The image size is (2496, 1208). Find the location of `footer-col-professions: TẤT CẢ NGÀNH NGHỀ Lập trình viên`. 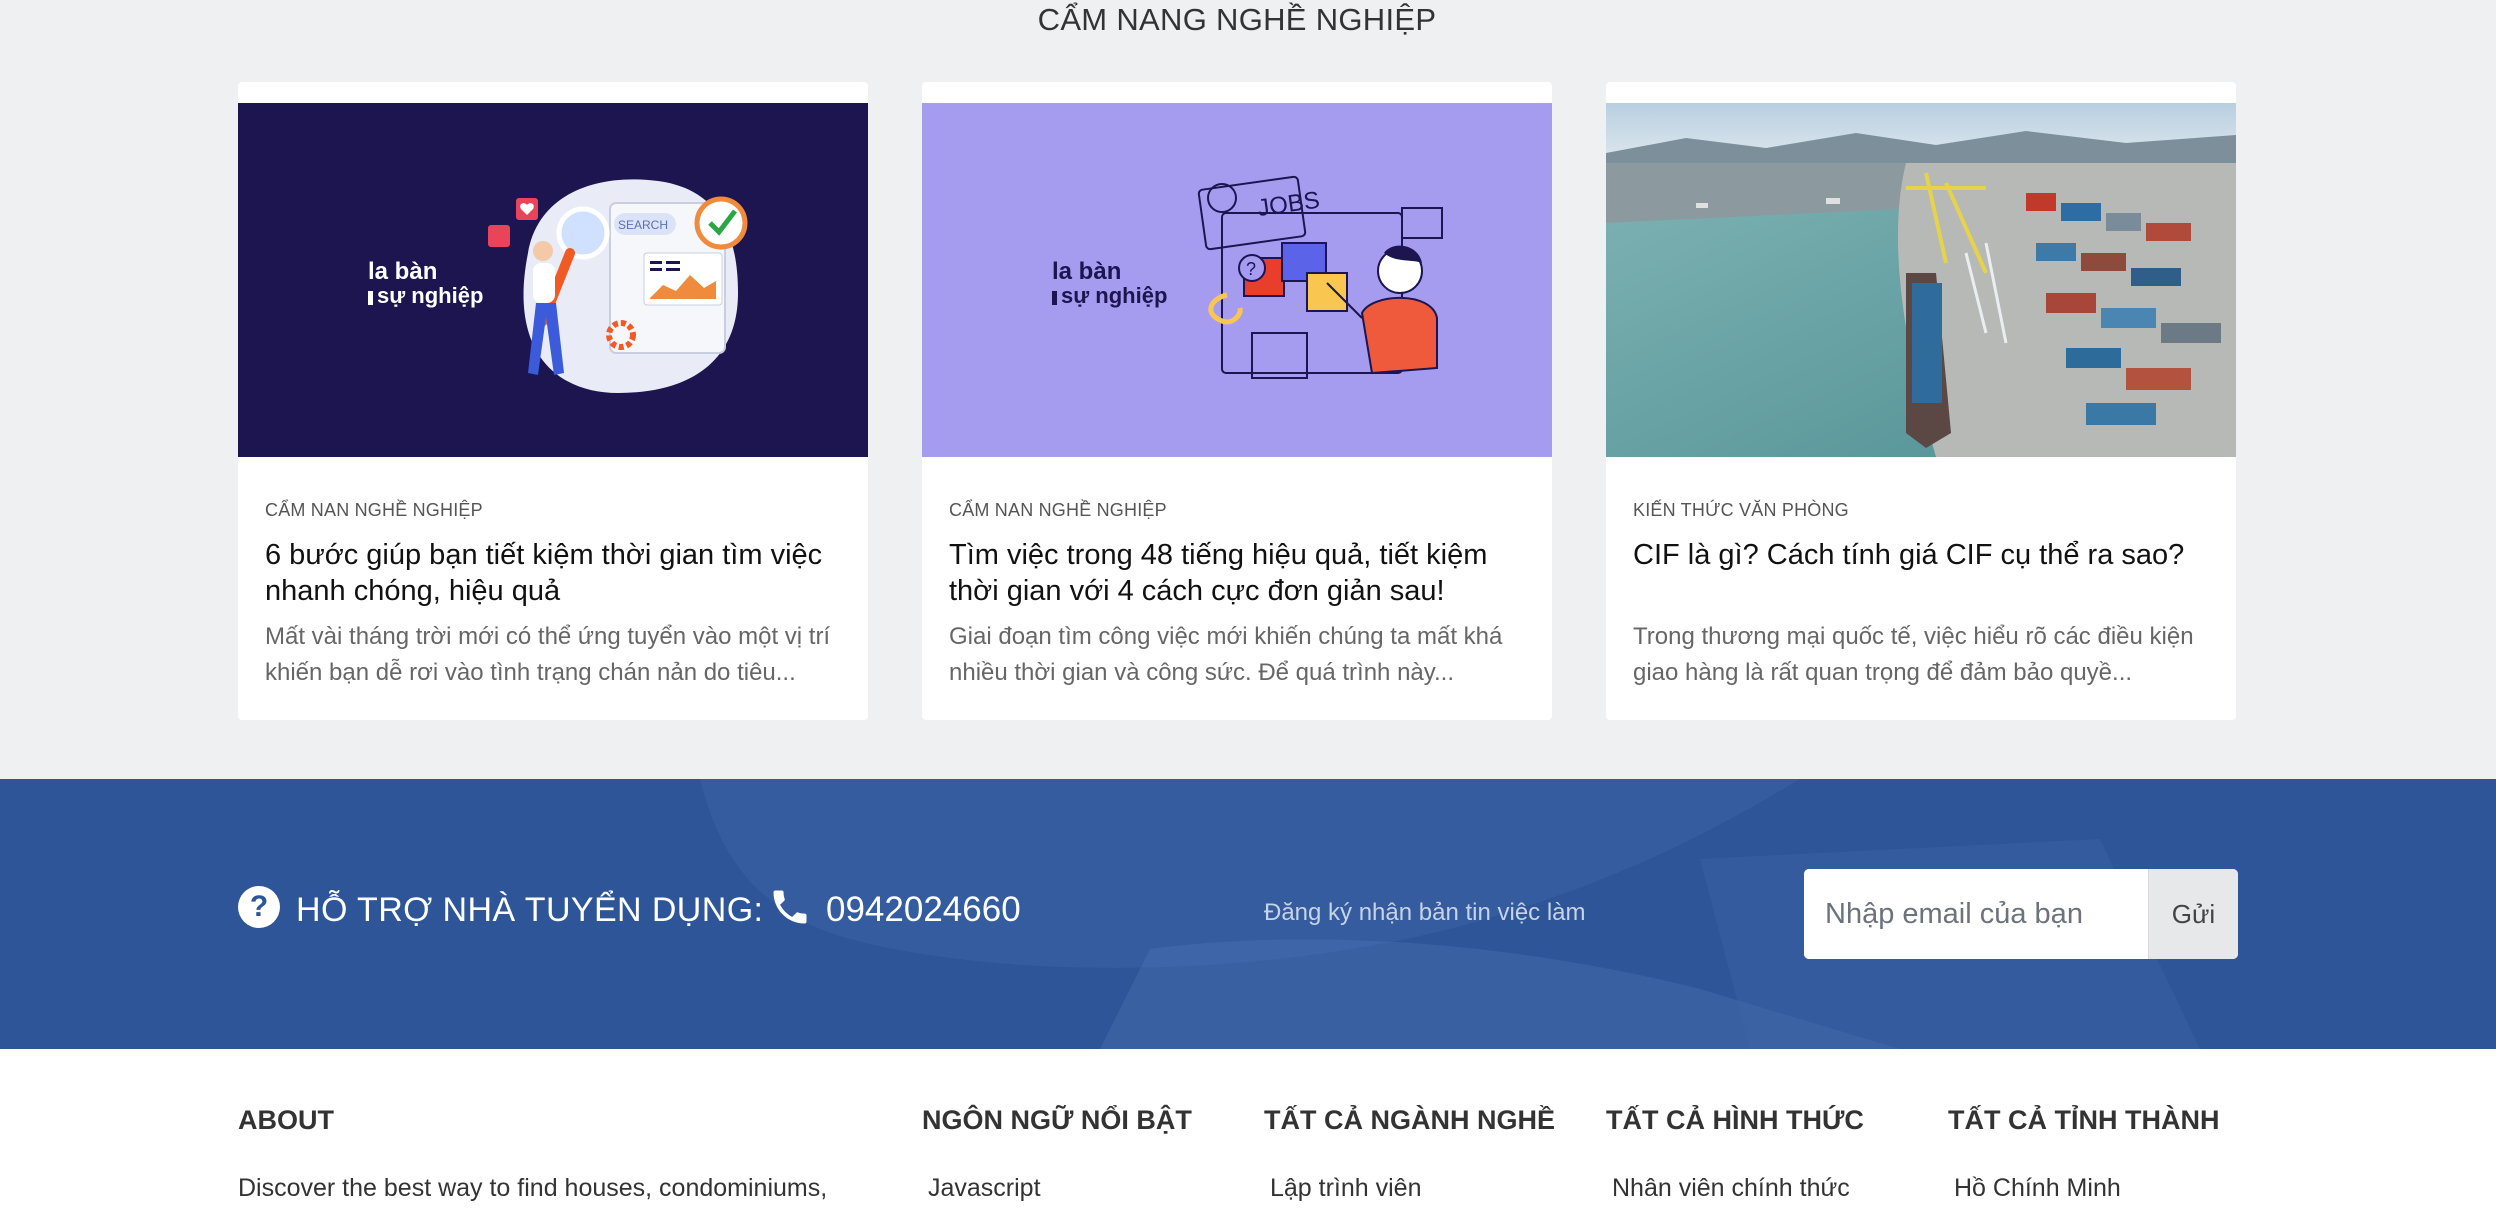

footer-col-professions: TẤT CẢ NGÀNH NGHỀ Lập trình viên is located at coordinates (1409, 1154).